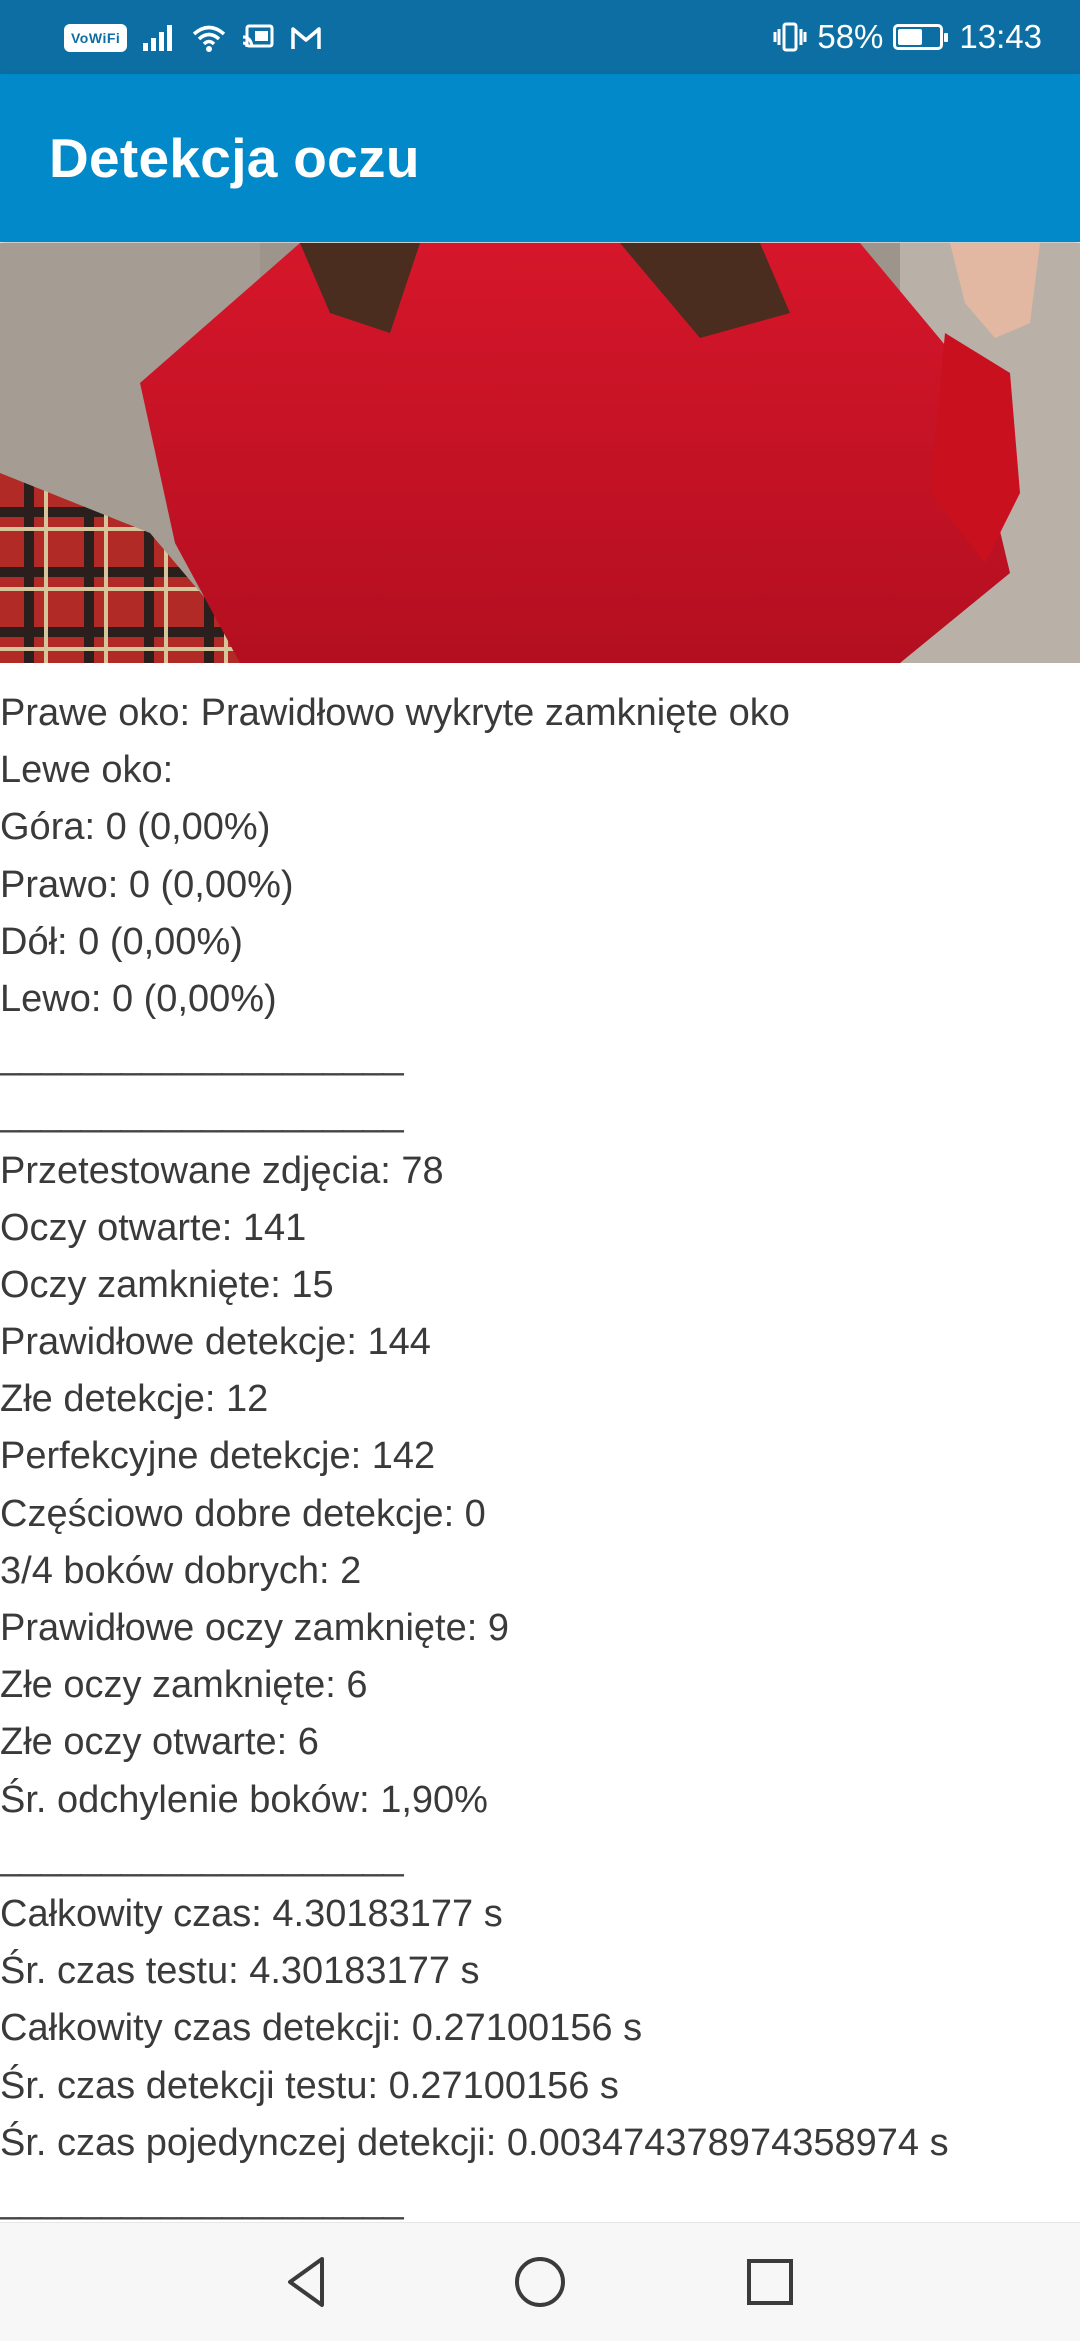 This screenshot has height=2341, width=1080. What do you see at coordinates (243, 1513) in the screenshot?
I see `result-line: Częściowo dobre detekcje: 0` at bounding box center [243, 1513].